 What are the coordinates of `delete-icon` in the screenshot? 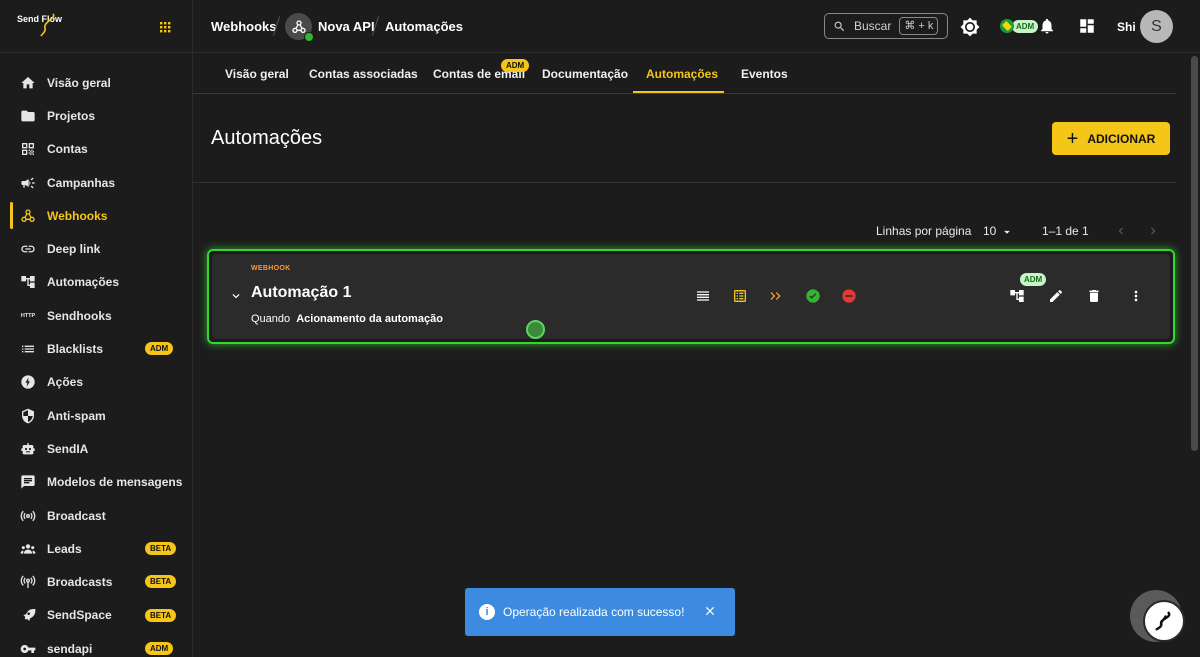 It's located at (1094, 296).